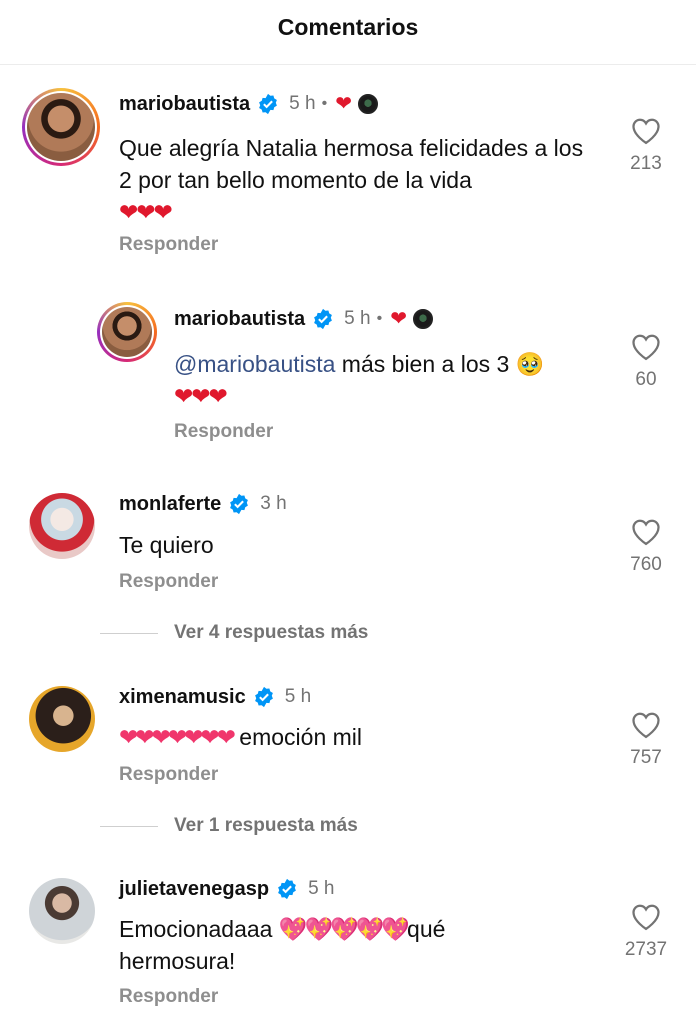  I want to click on username: julietavenegasp, so click(194, 889).